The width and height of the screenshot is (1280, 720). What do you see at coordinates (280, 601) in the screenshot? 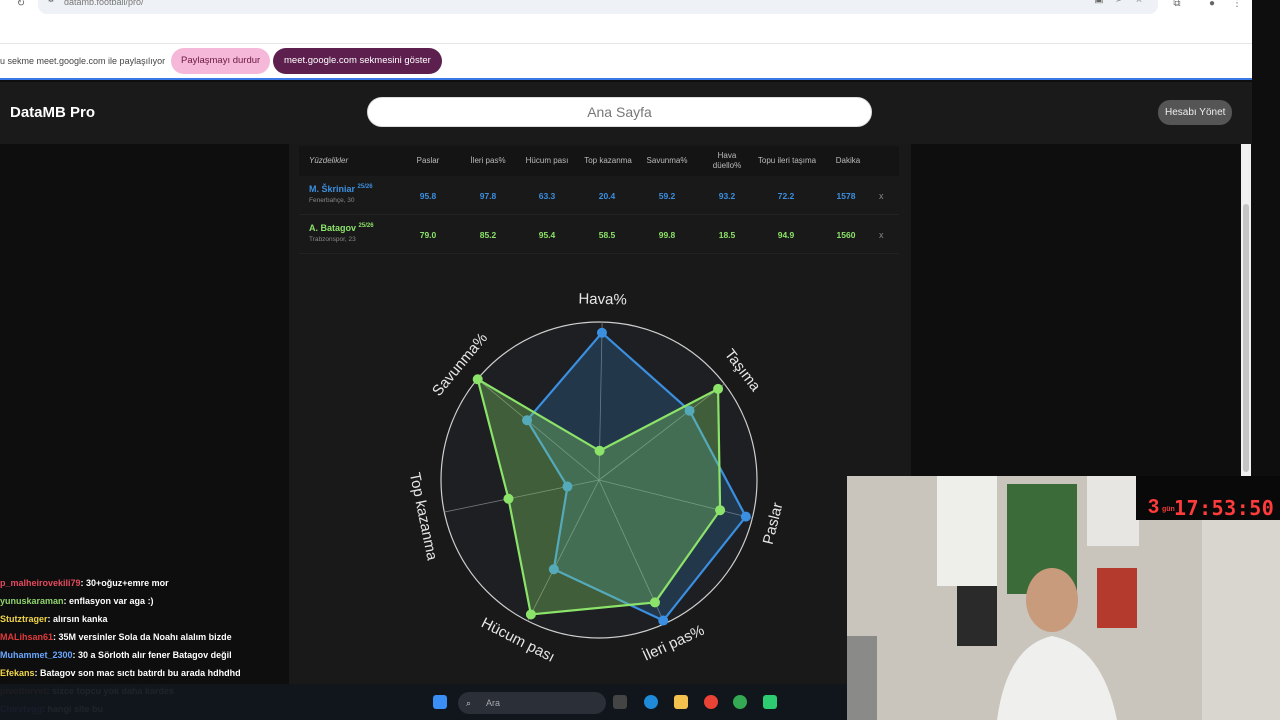
I see `chat-message: yunuskaraman: enflasyon var aga :)` at bounding box center [280, 601].